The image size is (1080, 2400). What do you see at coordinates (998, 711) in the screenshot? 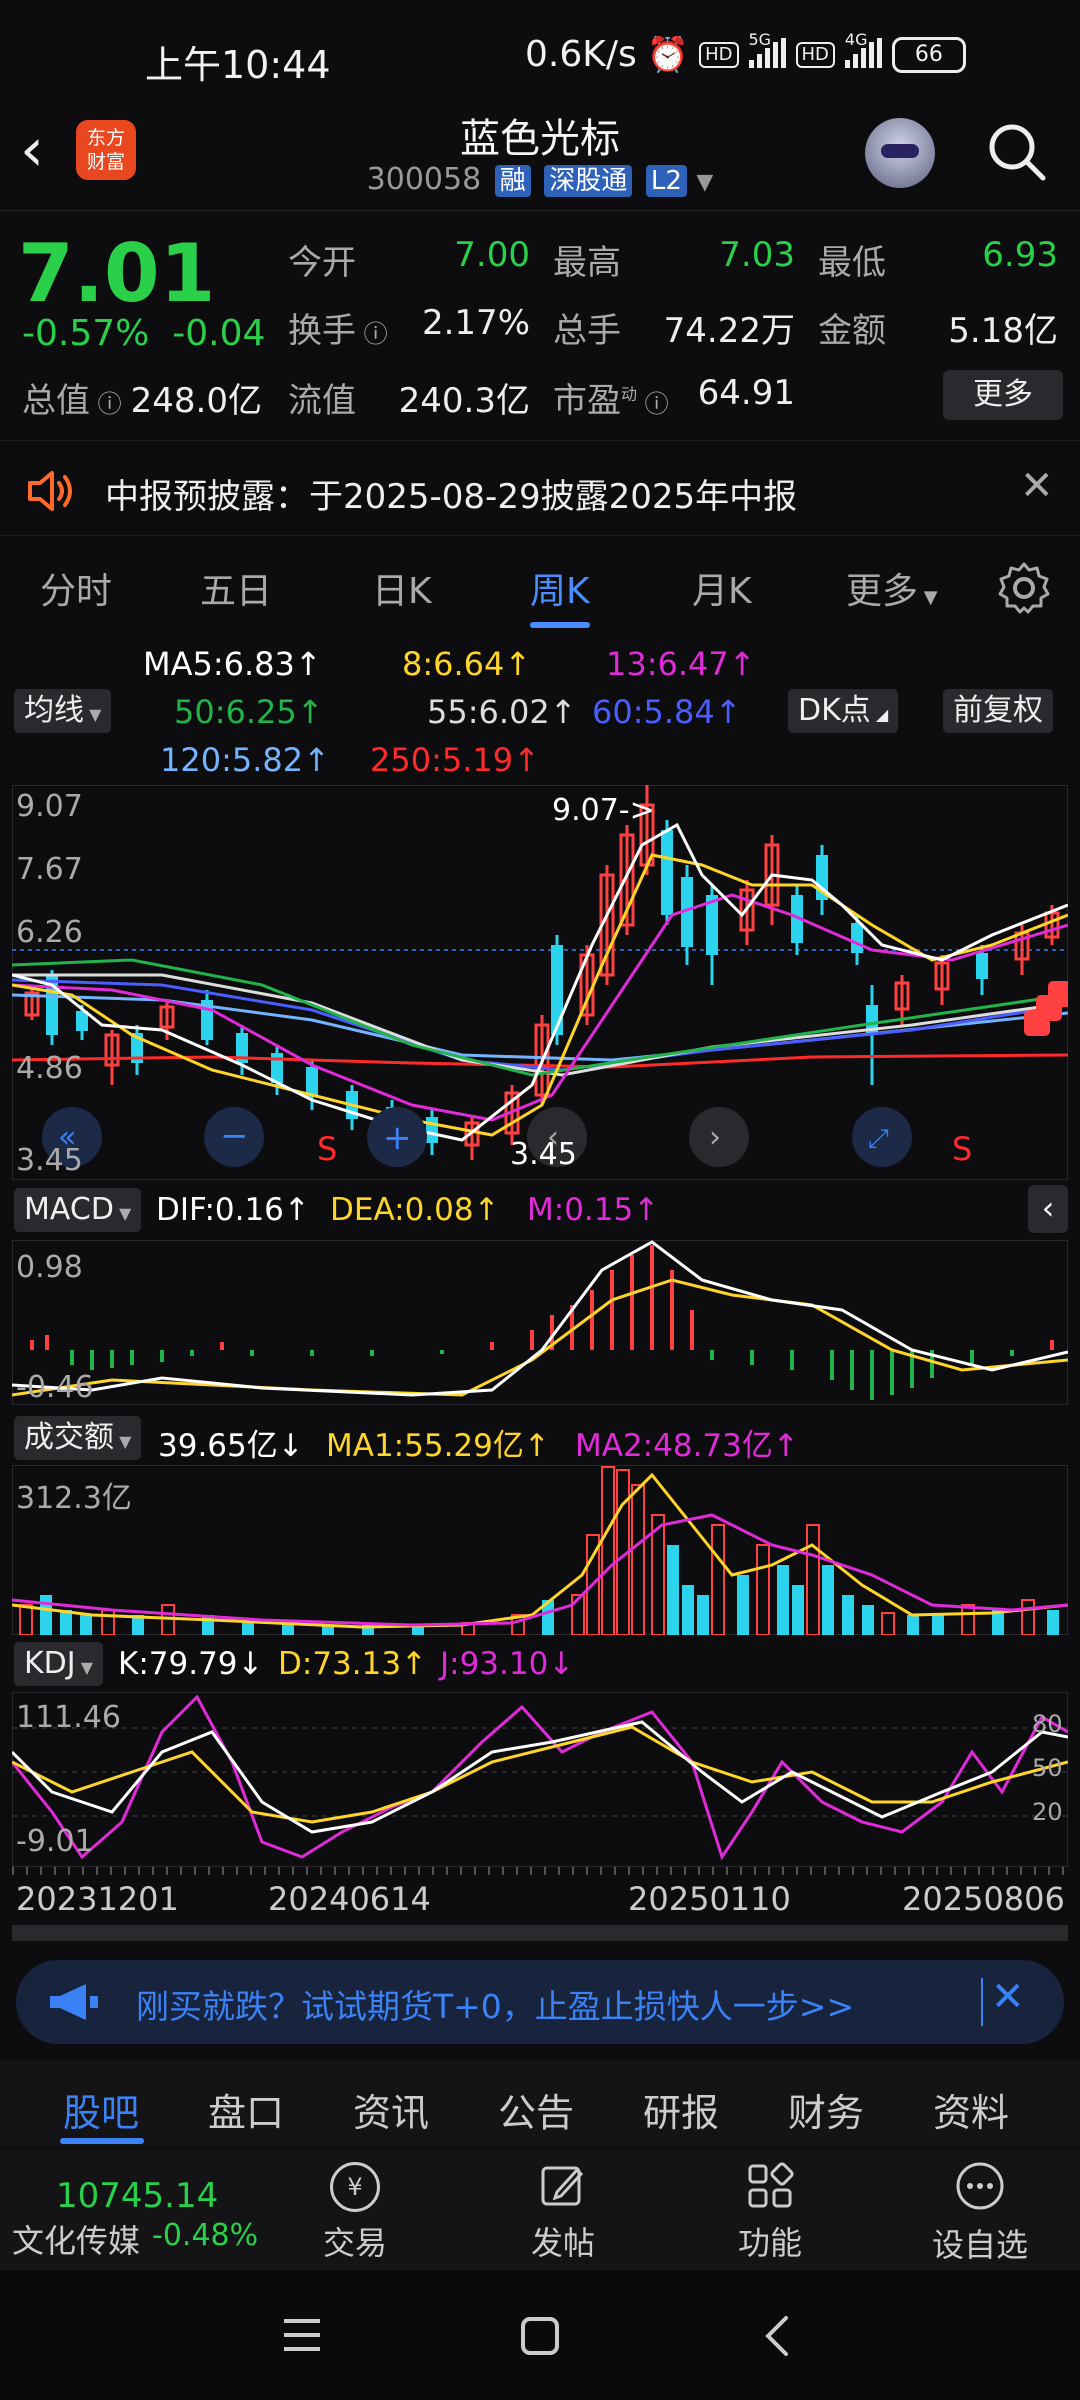
I see `adjust-button: 前复权` at bounding box center [998, 711].